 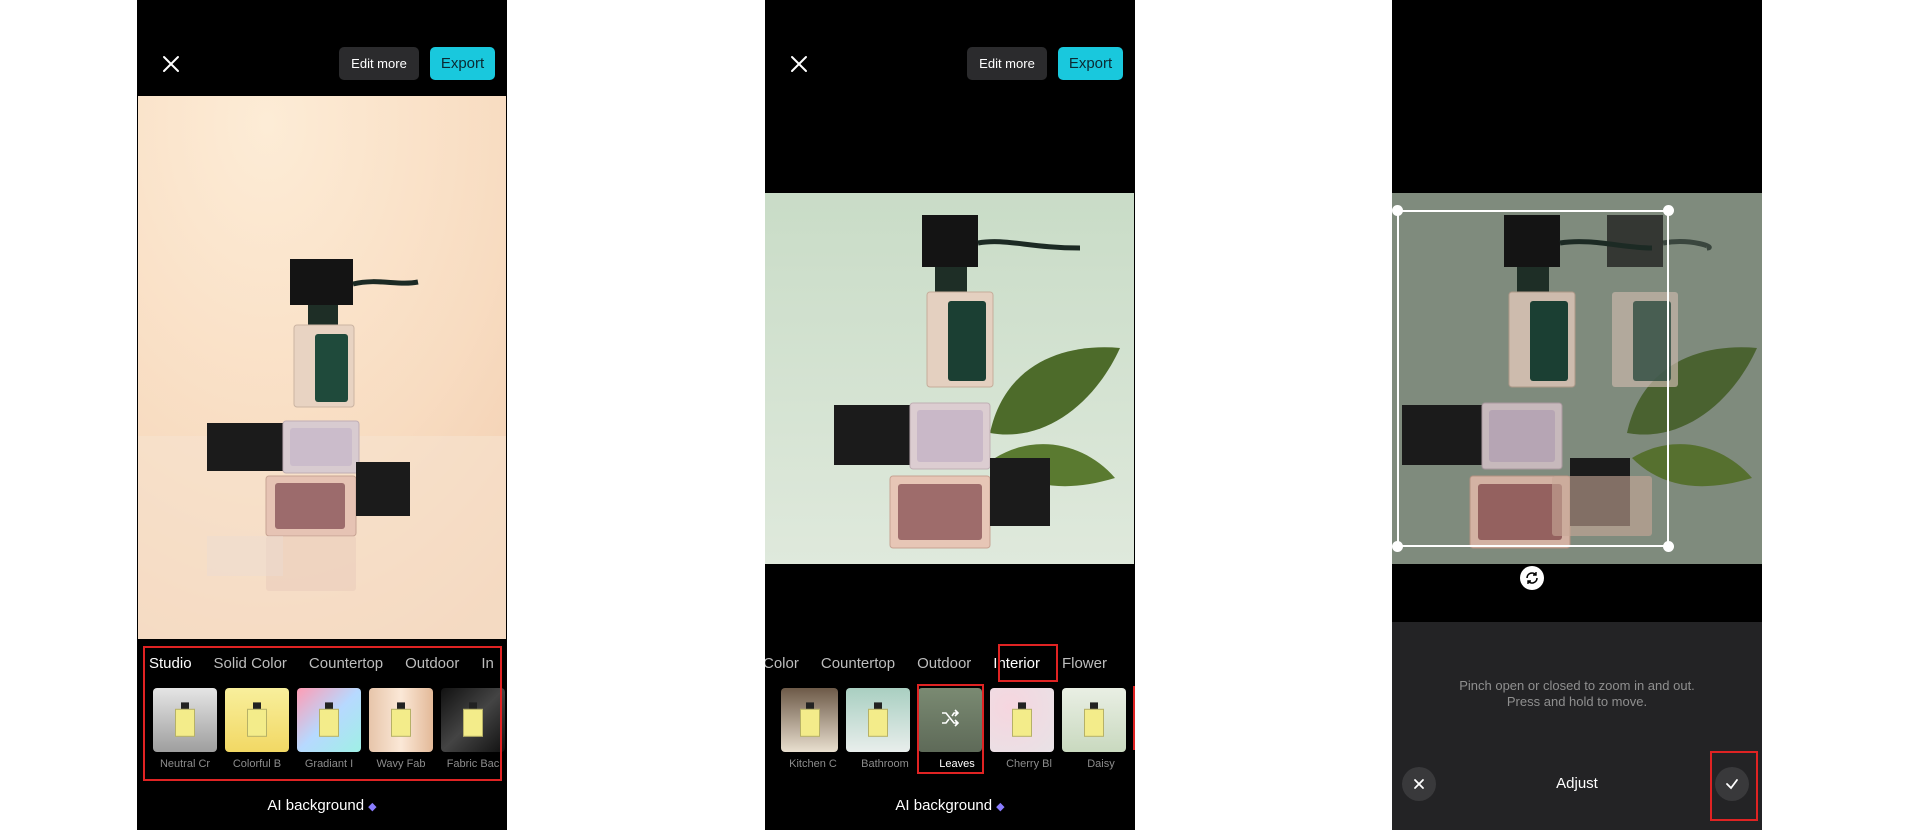 I want to click on tab-outdoor: Outdoor, so click(x=944, y=663).